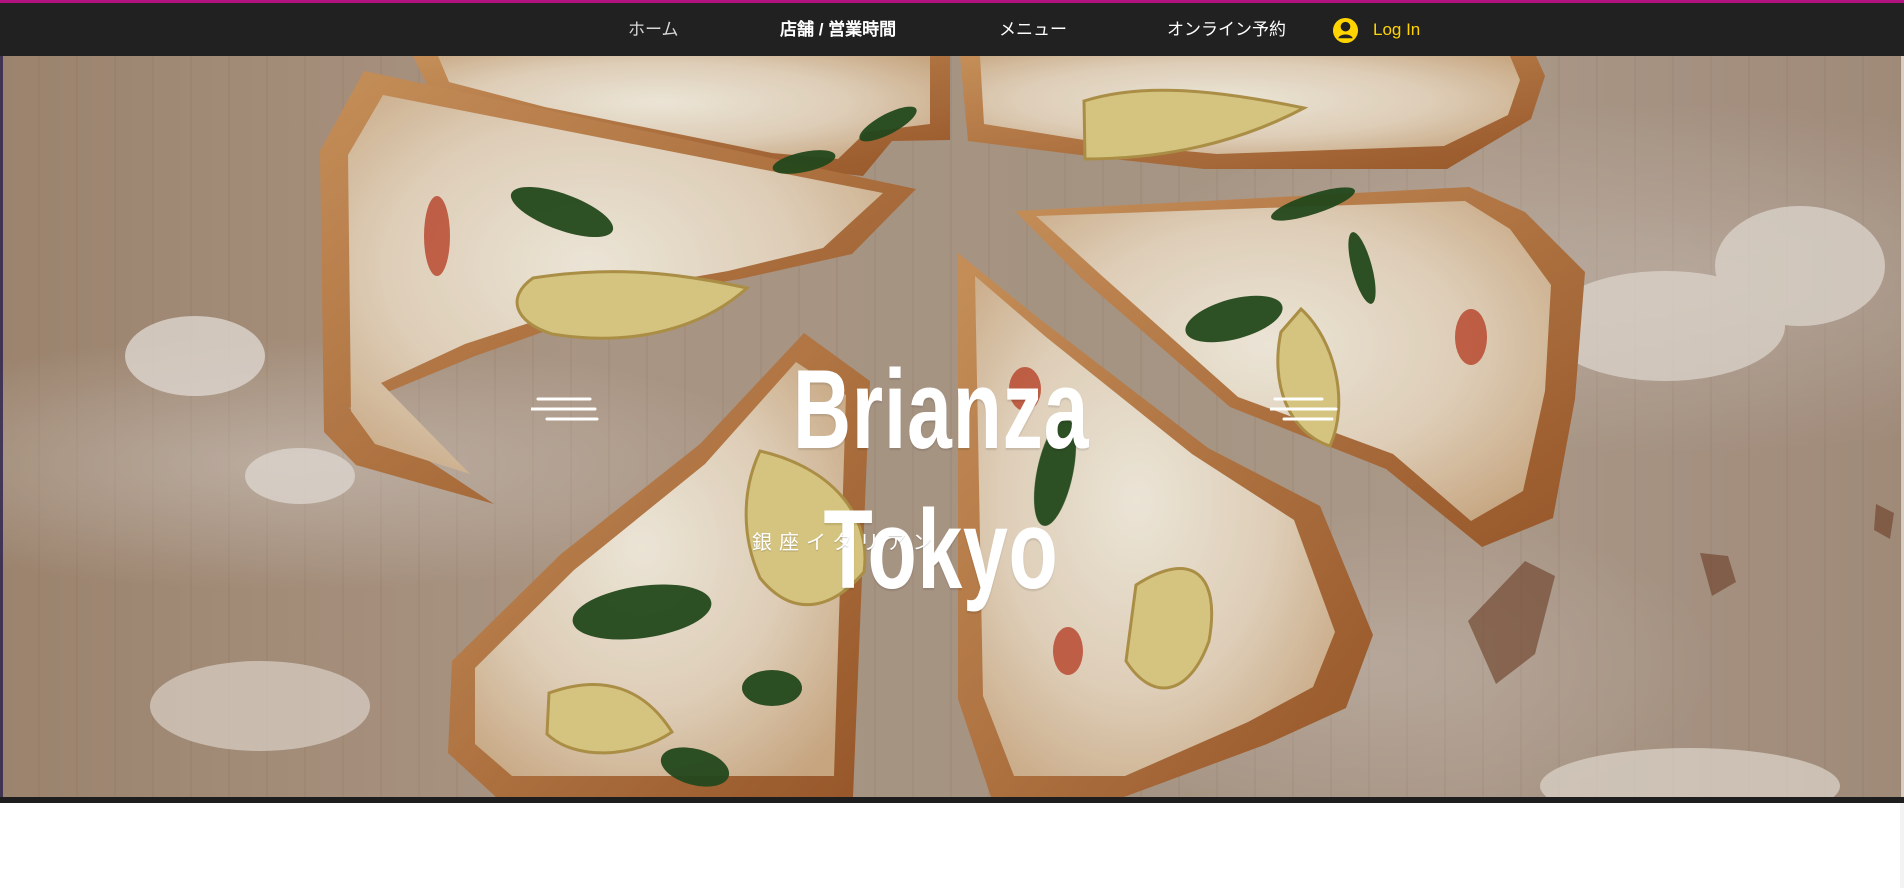 Image resolution: width=1904 pixels, height=888 pixels. What do you see at coordinates (1345, 30) in the screenshot?
I see `user-avatar-icon` at bounding box center [1345, 30].